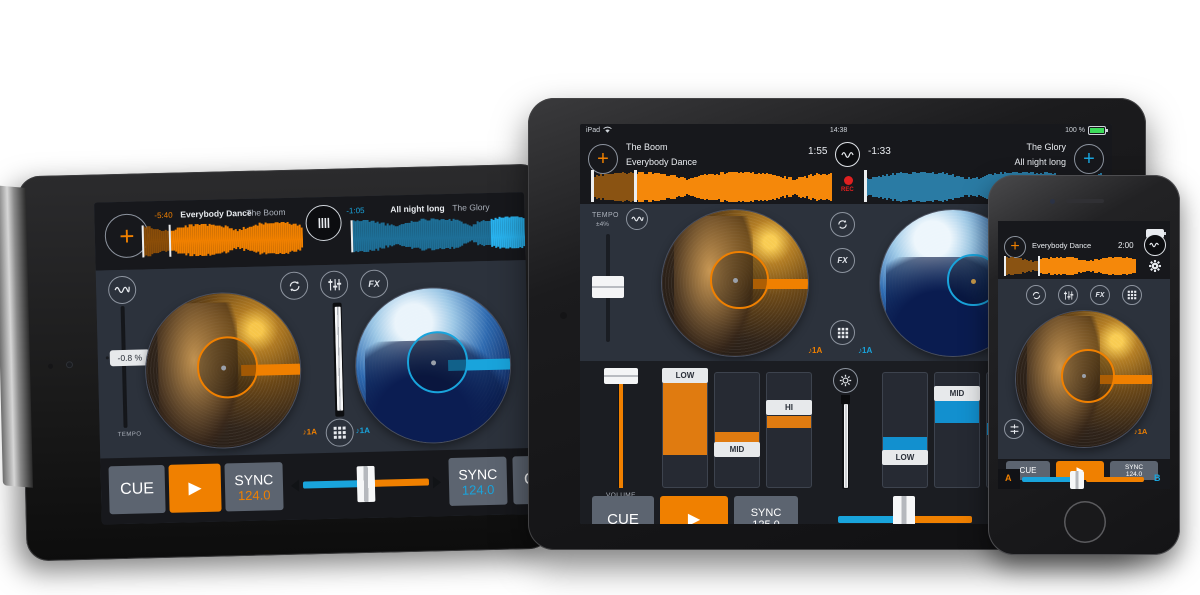  Describe the element at coordinates (973, 281) in the screenshot. I see `deck-b-spindle` at that location.